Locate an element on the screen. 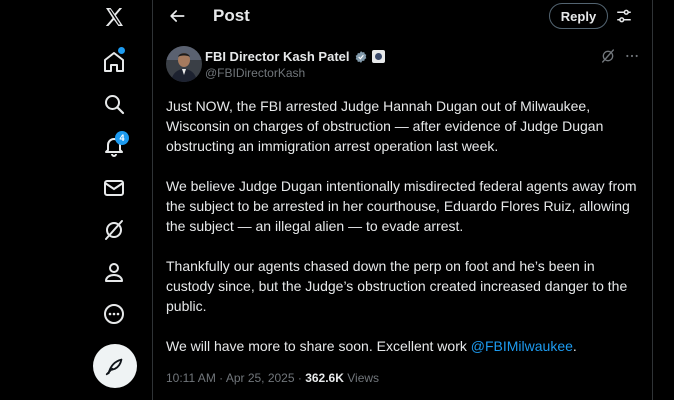 The height and width of the screenshot is (400, 674). author-name-row: FBI Director Kash Patel is located at coordinates (295, 56).